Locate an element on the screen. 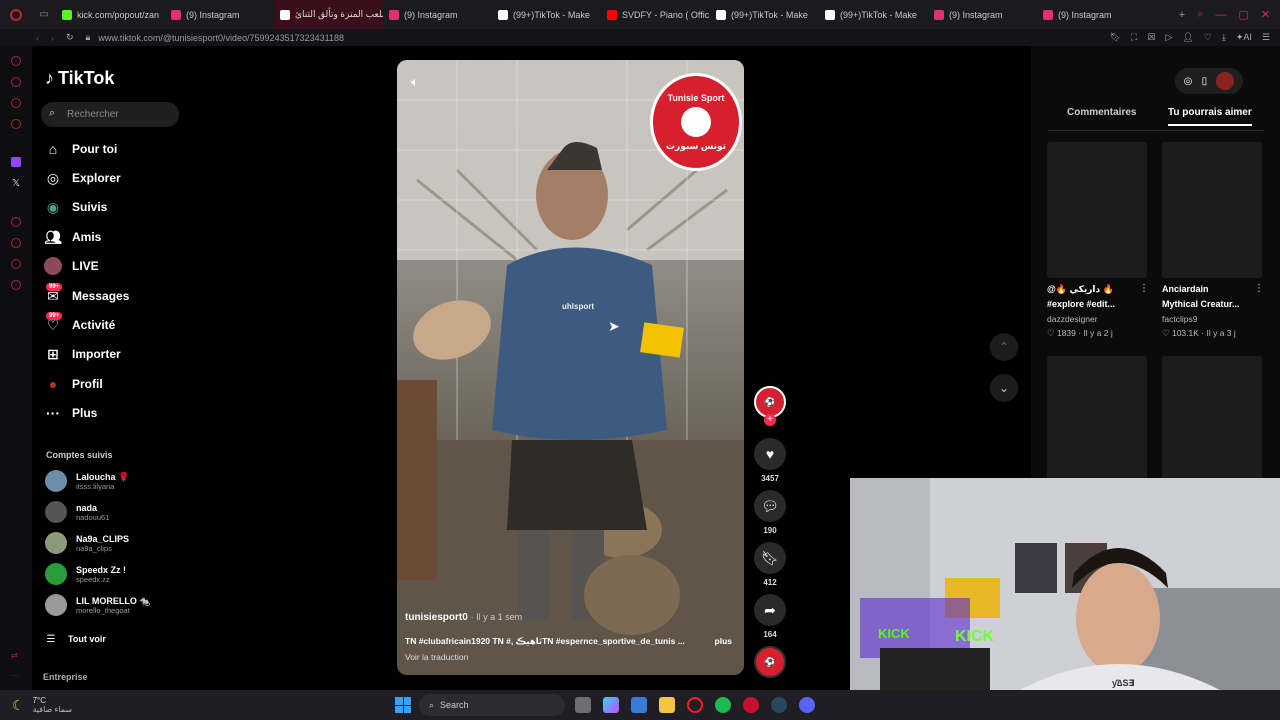  tiktok-logo: ♪ TikTok is located at coordinates (79, 78).